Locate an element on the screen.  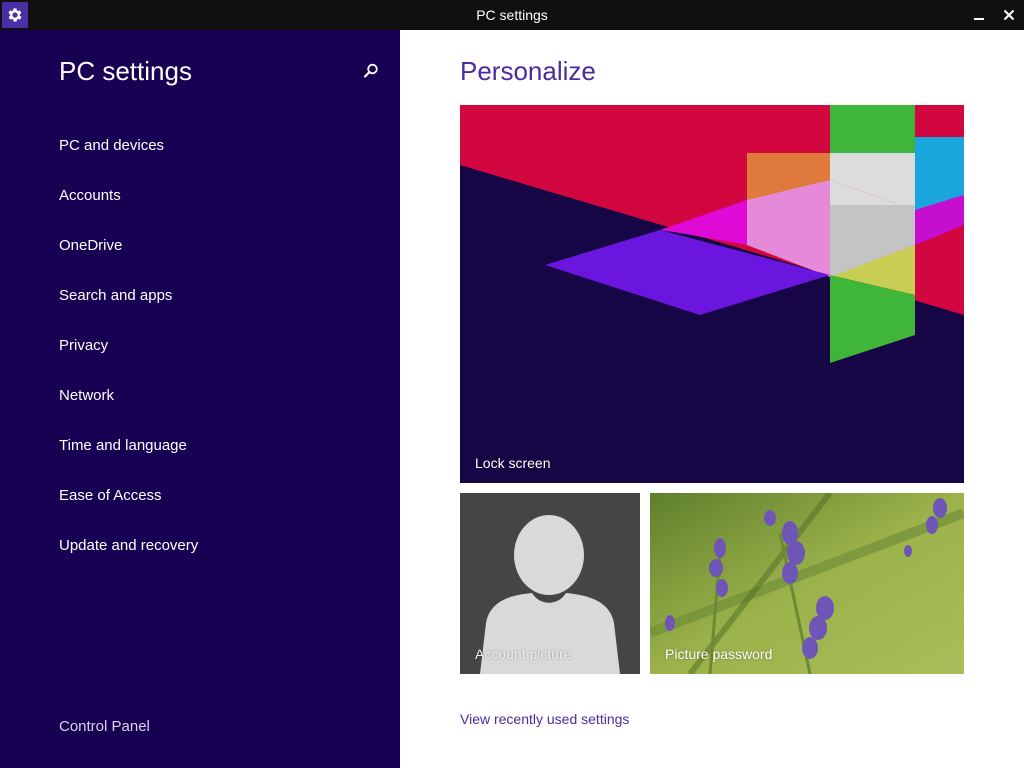
sidebar-item-pc-and-devices: PC and devices is located at coordinates (209, 158).